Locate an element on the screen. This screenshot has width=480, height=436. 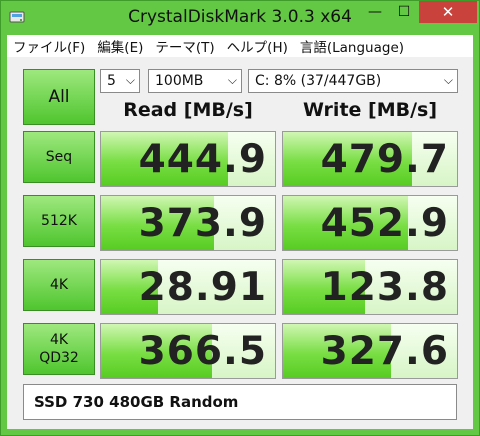
4k-read-result: 28.91 is located at coordinates (188, 287).